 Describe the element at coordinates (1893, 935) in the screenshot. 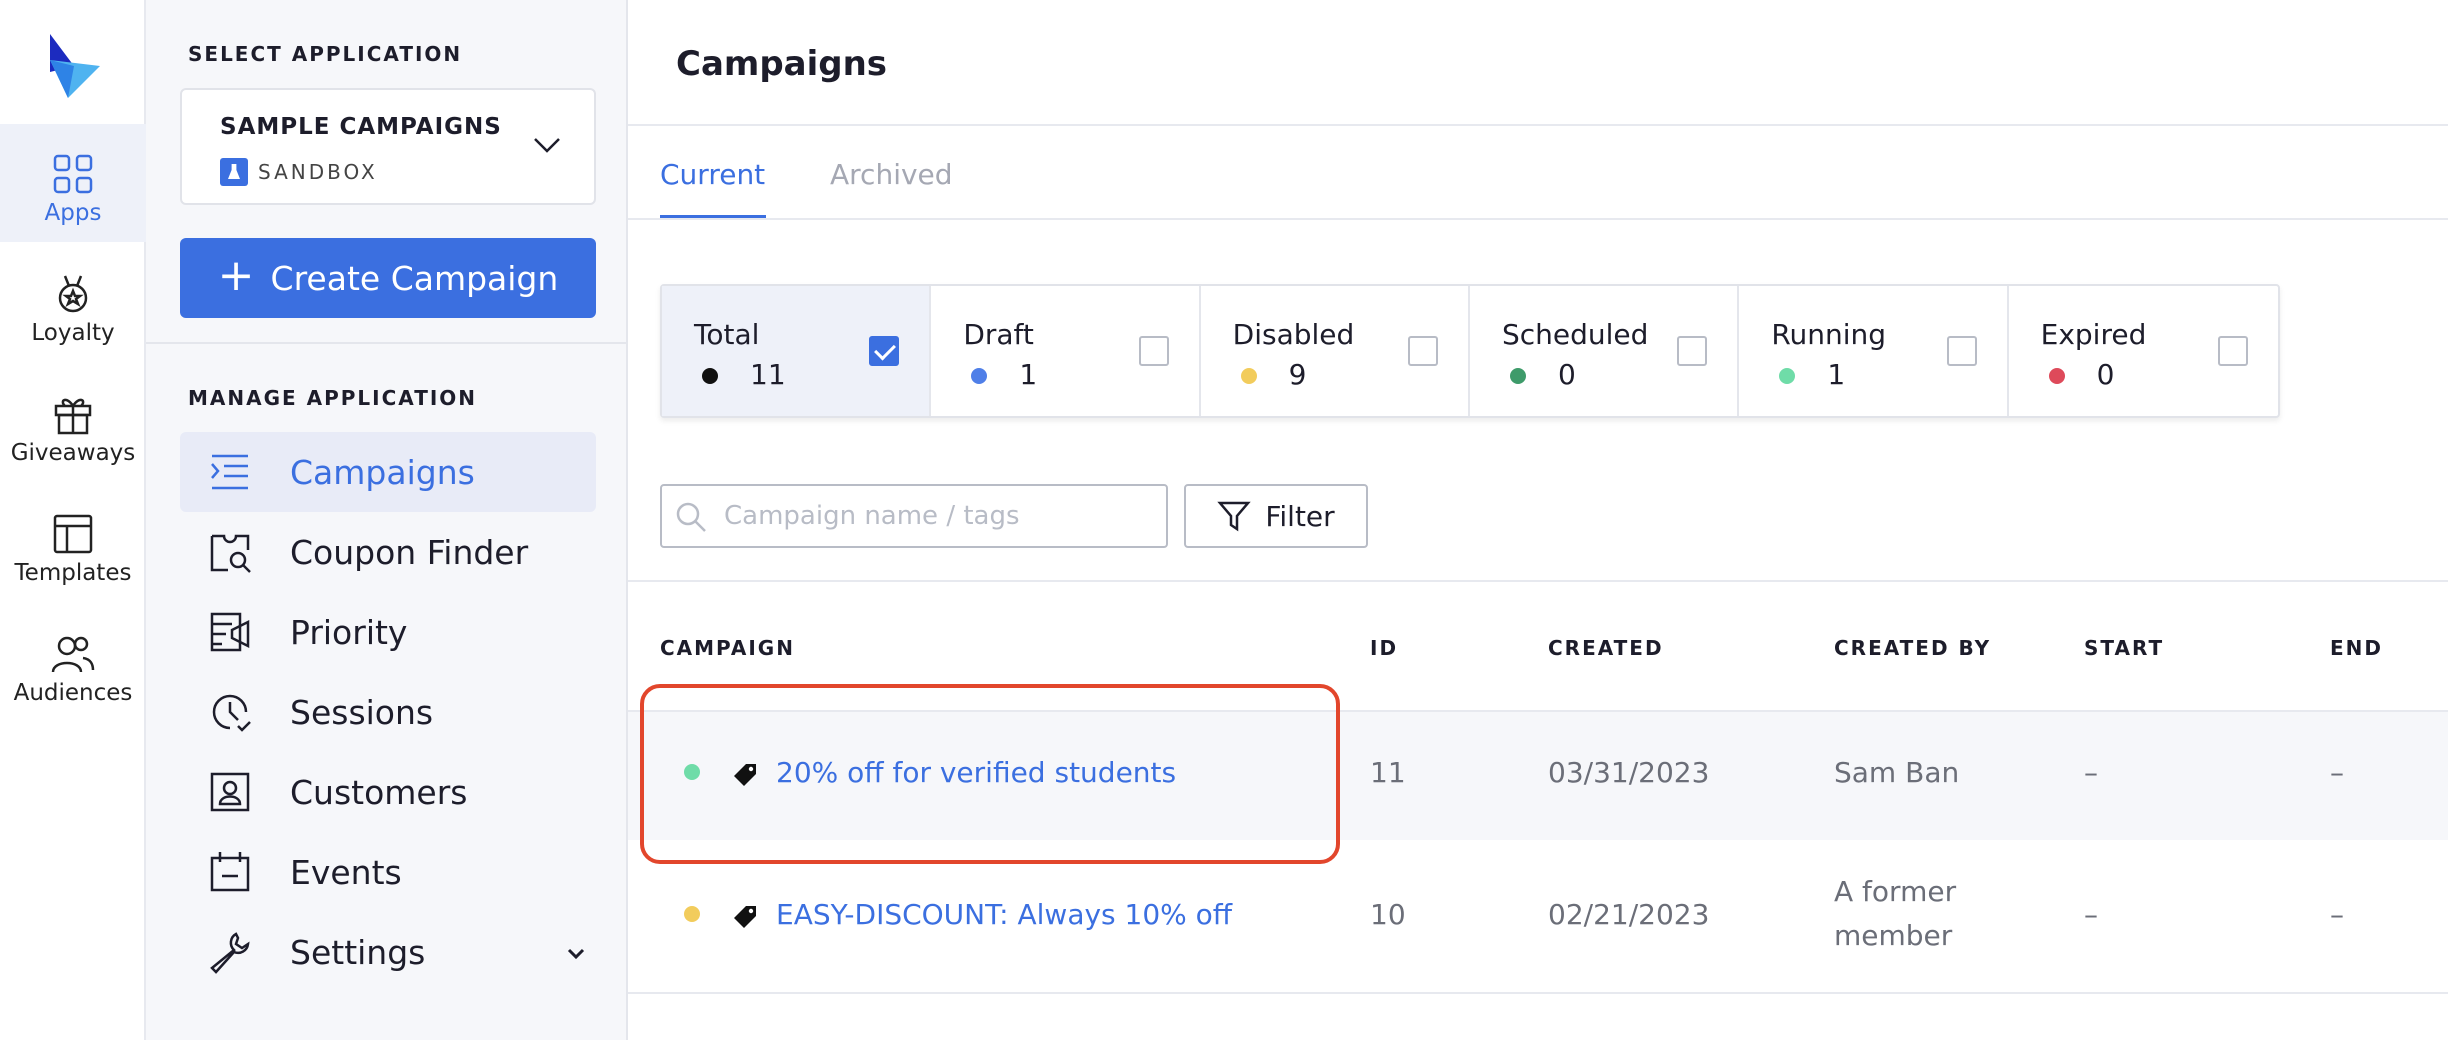

I see `created-by-line: member` at that location.